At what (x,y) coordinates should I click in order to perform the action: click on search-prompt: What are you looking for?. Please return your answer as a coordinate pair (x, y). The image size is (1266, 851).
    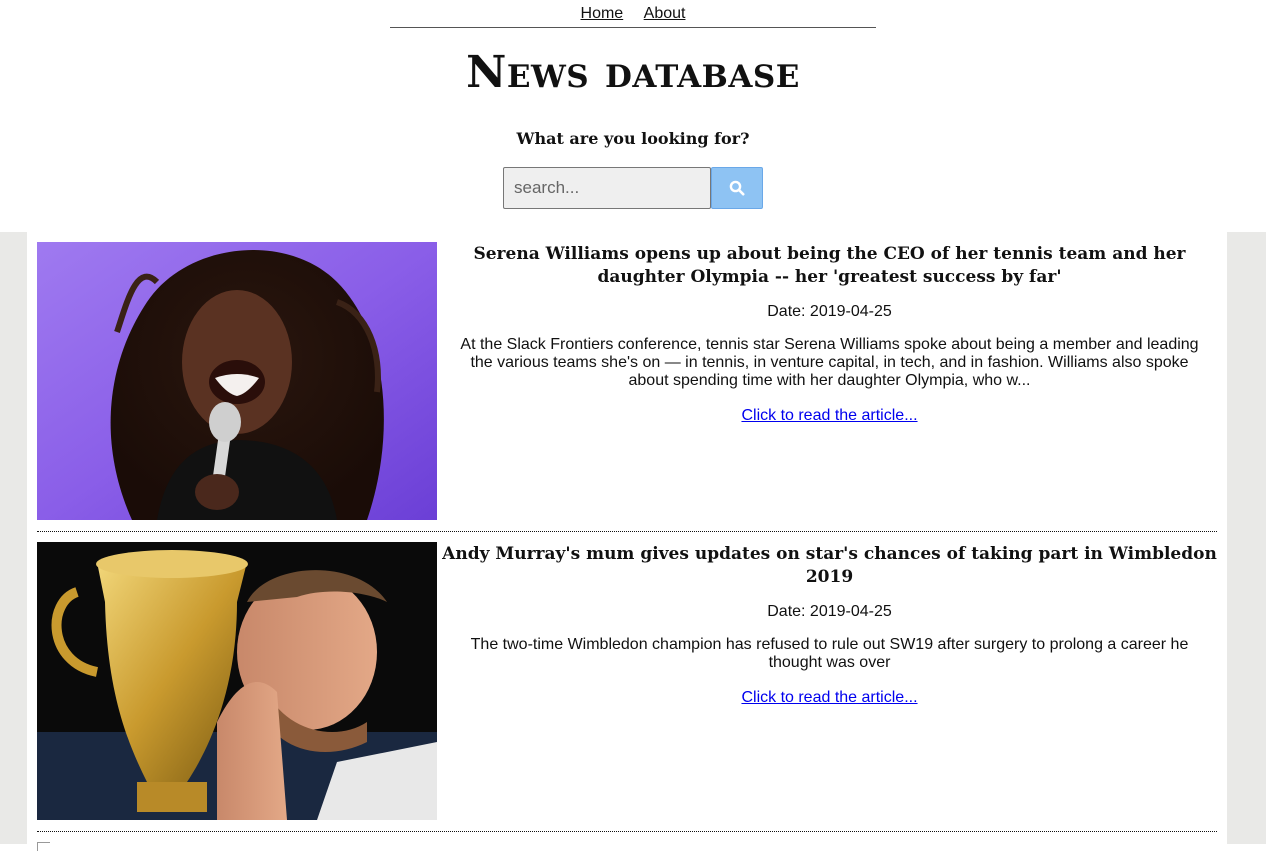
    Looking at the image, I should click on (633, 138).